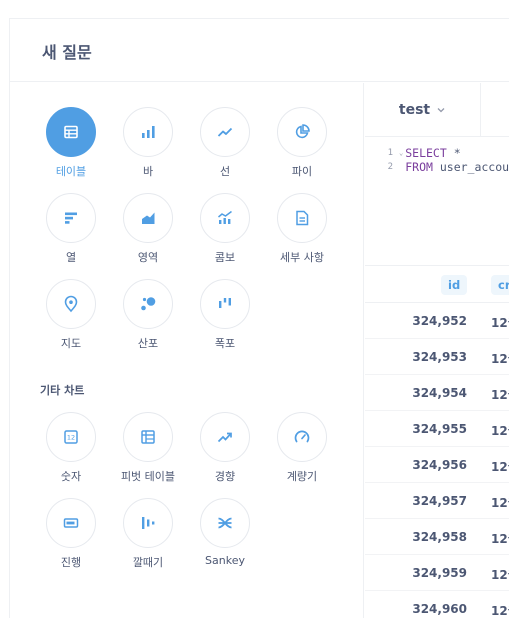  I want to click on viz-option-circle: 12, so click(71, 437).